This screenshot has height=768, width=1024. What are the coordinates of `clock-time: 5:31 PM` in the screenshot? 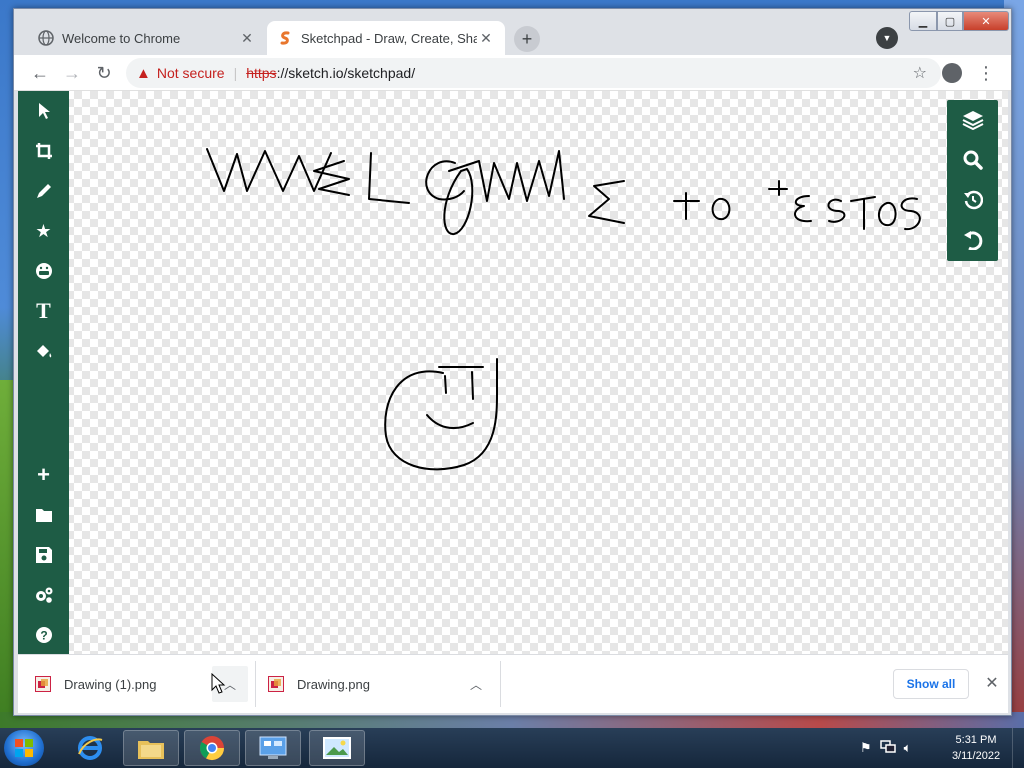 It's located at (976, 740).